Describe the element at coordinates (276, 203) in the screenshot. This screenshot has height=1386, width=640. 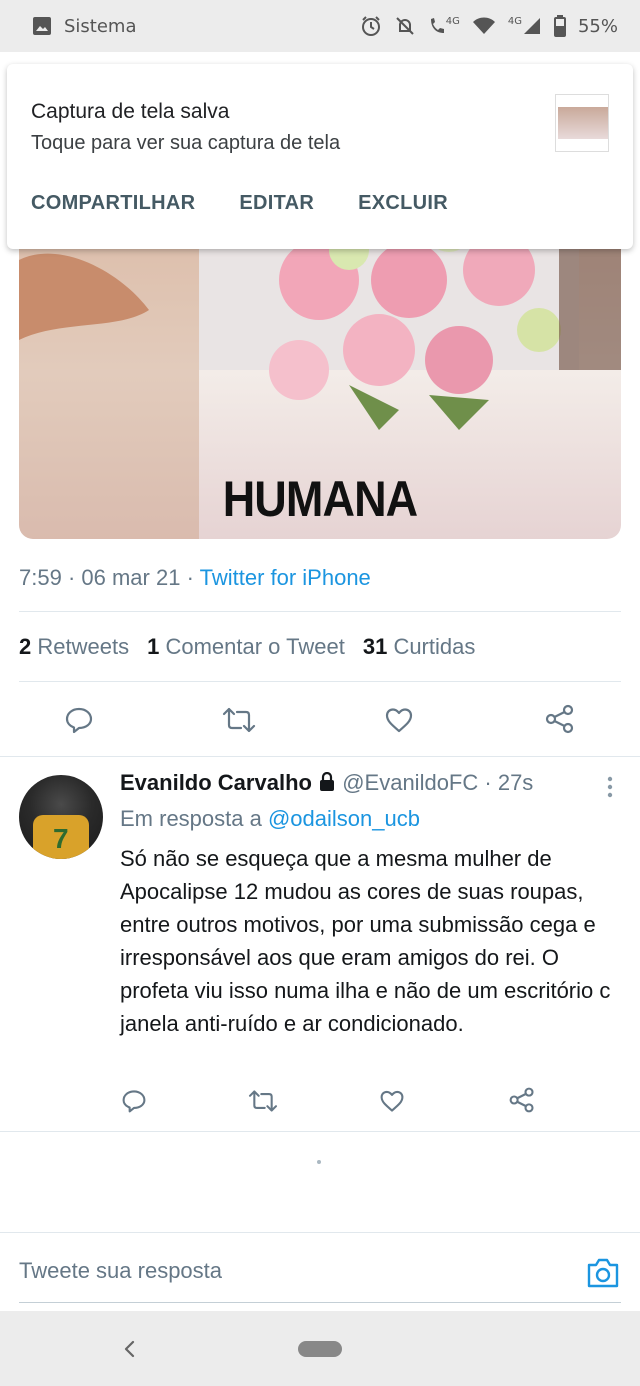
I see `edit-action-button: EDITAR` at that location.